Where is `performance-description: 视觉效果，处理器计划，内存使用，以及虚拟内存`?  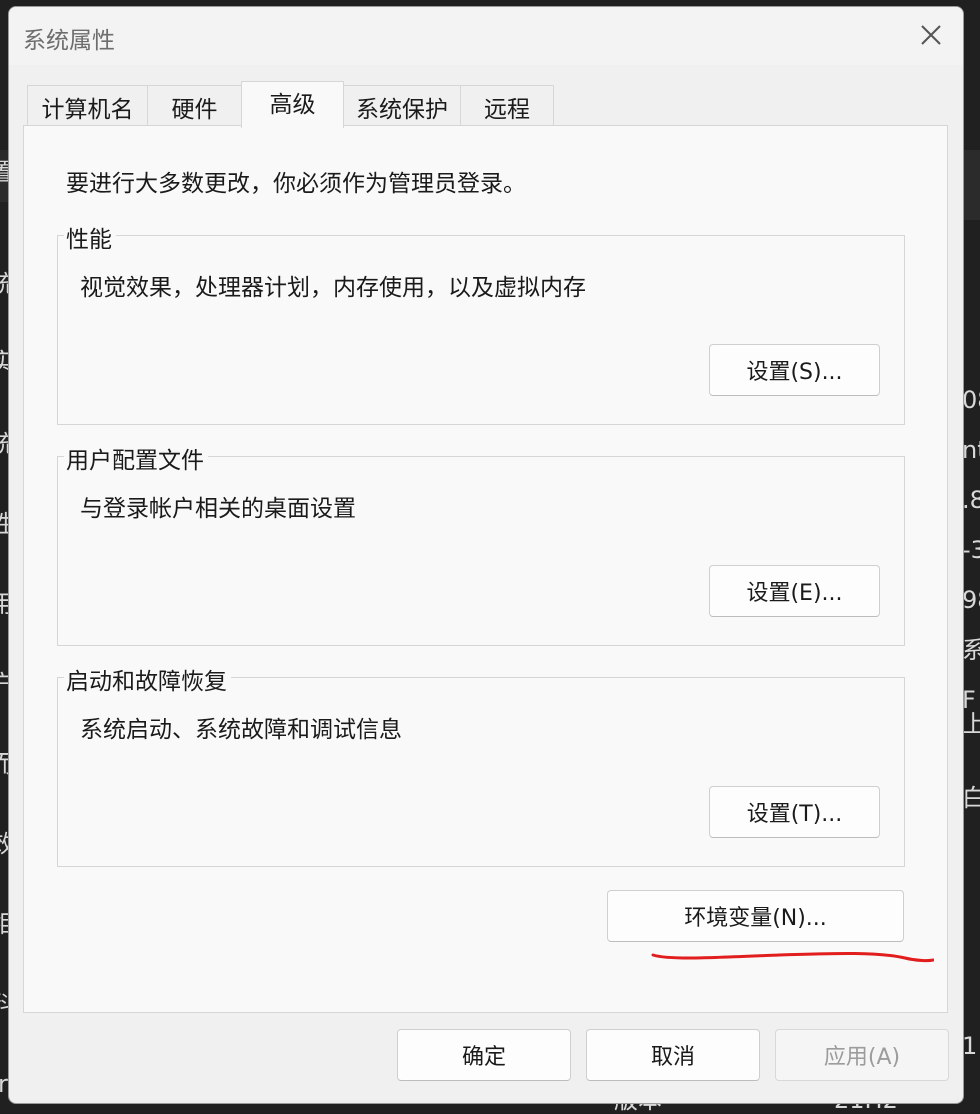
performance-description: 视觉效果，处理器计划，内存使用，以及虚拟内存 is located at coordinates (333, 288).